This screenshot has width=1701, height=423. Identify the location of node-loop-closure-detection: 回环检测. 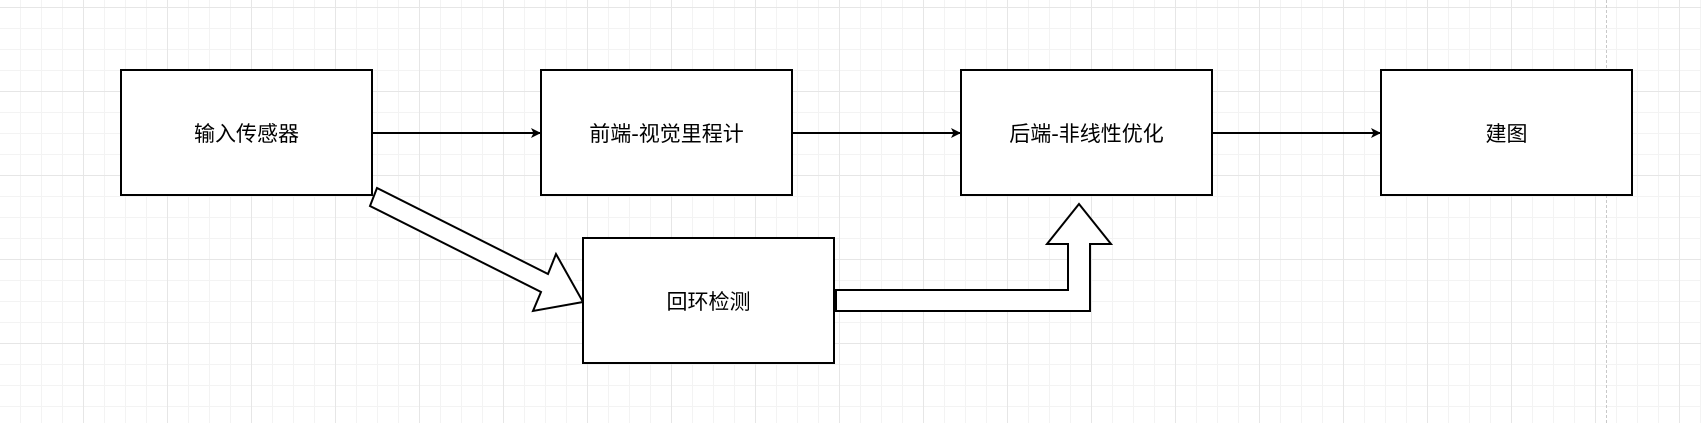
(708, 300).